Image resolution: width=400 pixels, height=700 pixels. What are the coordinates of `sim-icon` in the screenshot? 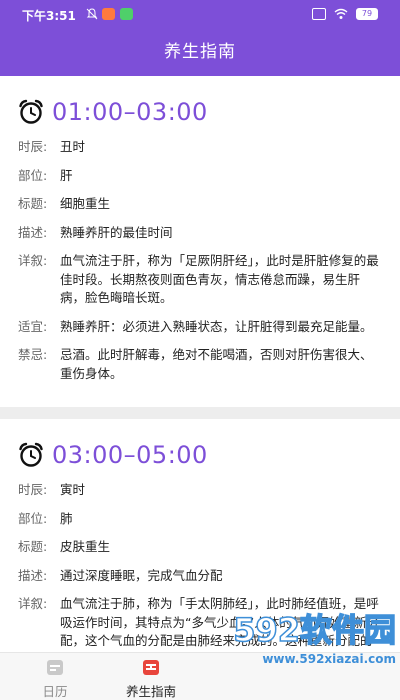 It's located at (319, 14).